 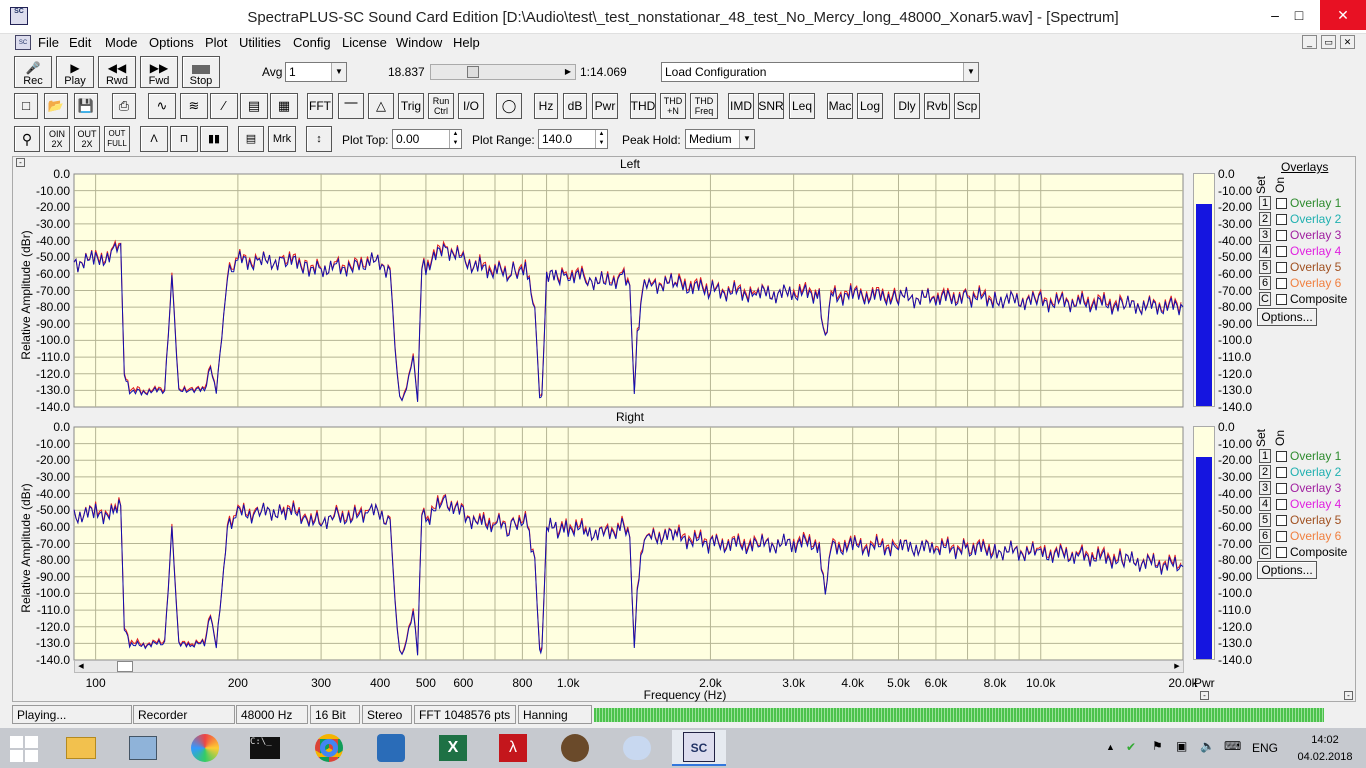 What do you see at coordinates (704, 106) in the screenshot?
I see `tb-thd-freq-button: THD Freq` at bounding box center [704, 106].